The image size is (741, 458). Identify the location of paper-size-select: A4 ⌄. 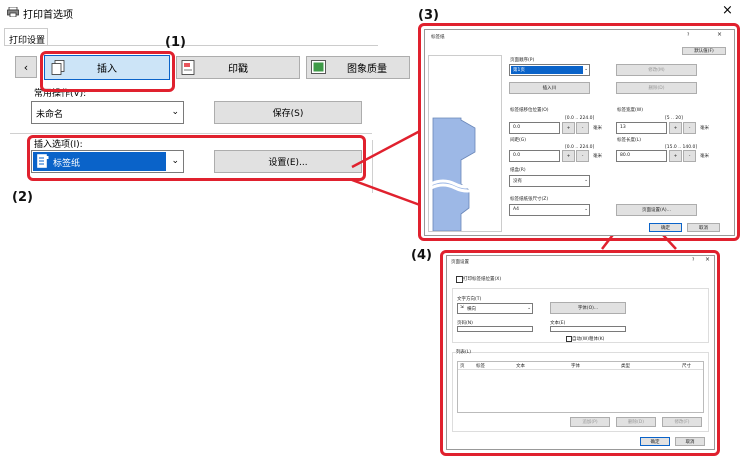
(549, 210).